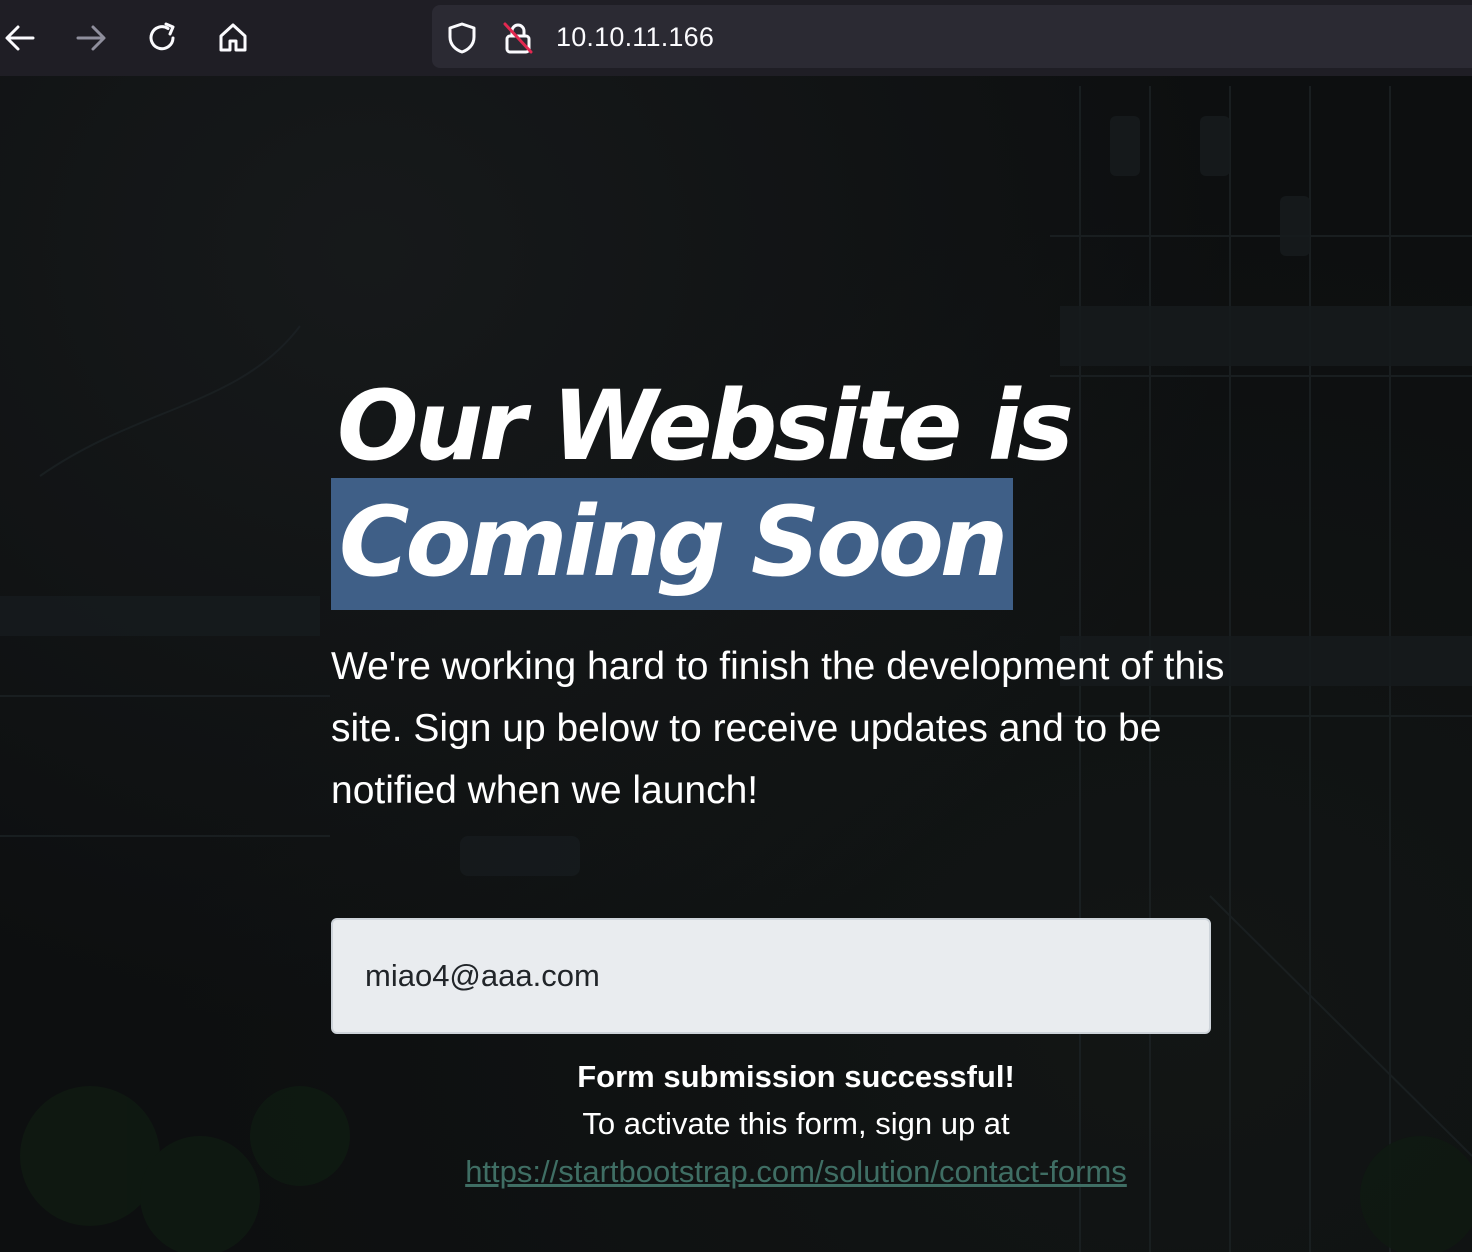  Describe the element at coordinates (796, 1076) in the screenshot. I see `success-message: Form submission successful!` at that location.